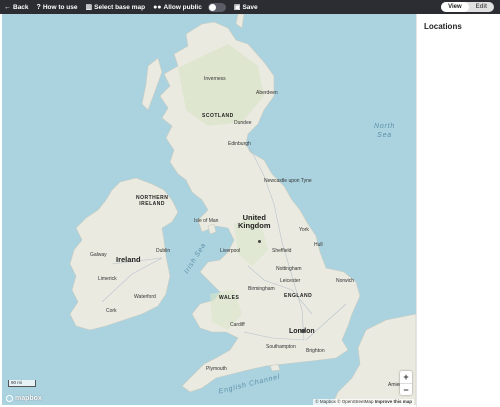 This screenshot has height=407, width=500. I want to click on mapbox-logo-text: mapbox, so click(28, 398).